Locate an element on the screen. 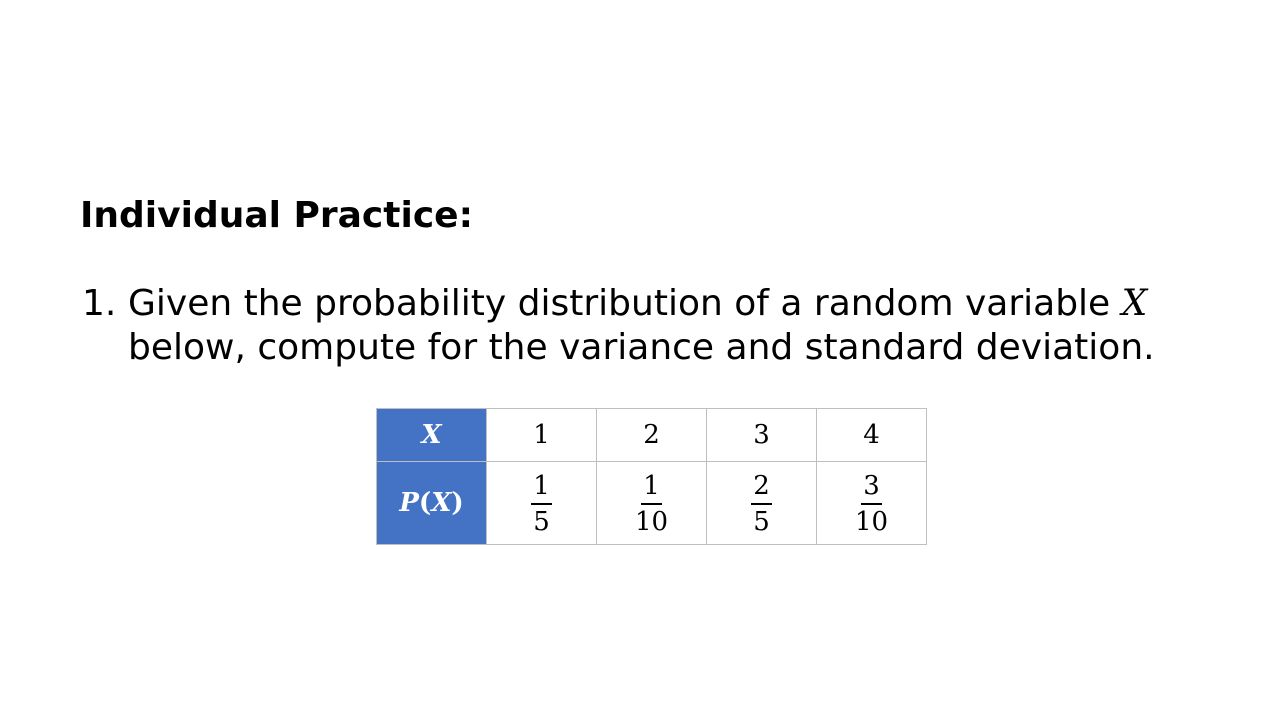 The width and height of the screenshot is (1280, 720). x-value-cell: 2 is located at coordinates (651, 435).